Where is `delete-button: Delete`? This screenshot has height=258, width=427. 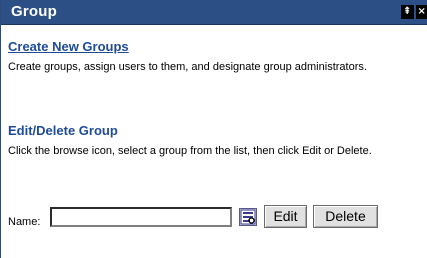
delete-button: Delete is located at coordinates (345, 216).